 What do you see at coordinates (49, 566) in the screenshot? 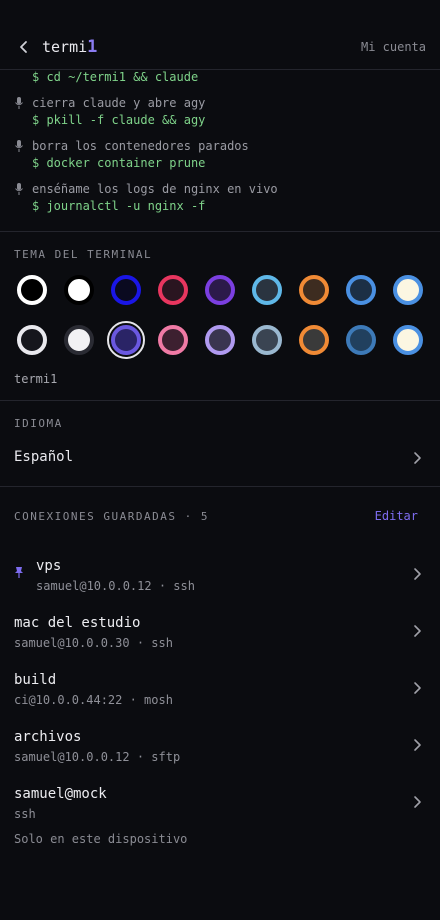
I see `connection-name: vps` at bounding box center [49, 566].